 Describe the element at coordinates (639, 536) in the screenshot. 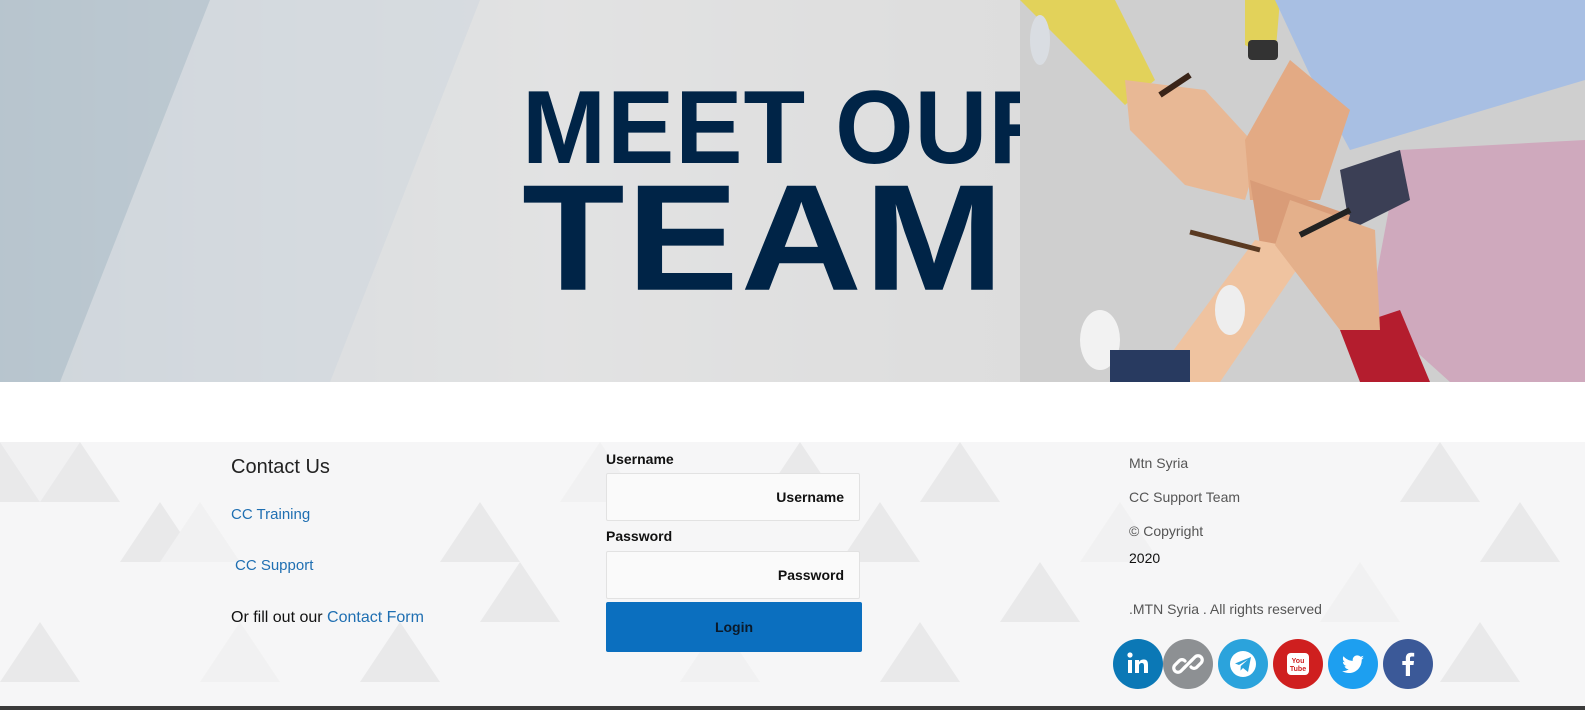

I see `password-label: Password` at that location.